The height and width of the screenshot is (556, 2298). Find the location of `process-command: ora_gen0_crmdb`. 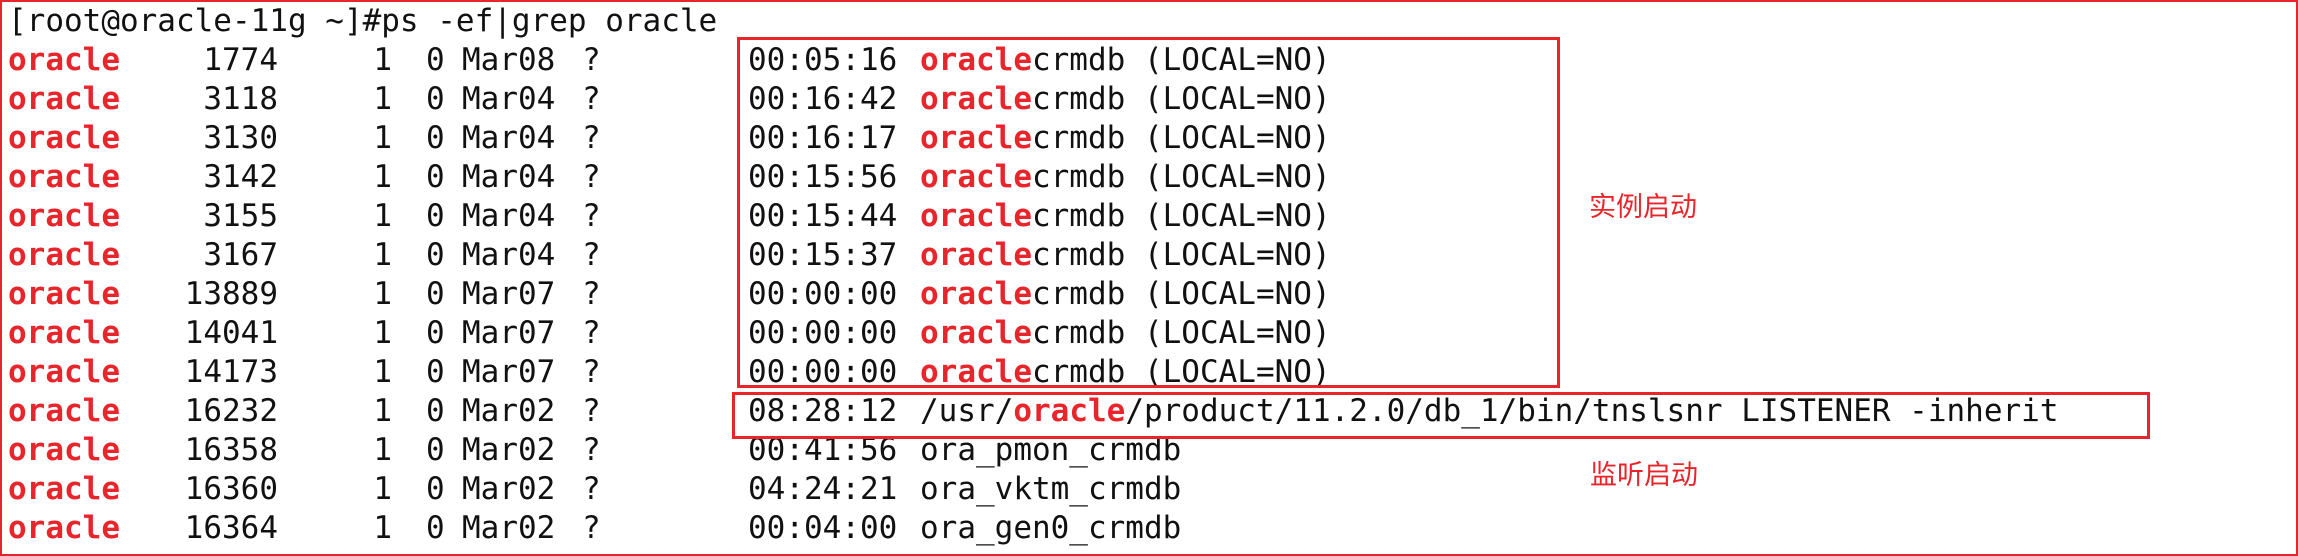

process-command: ora_gen0_crmdb is located at coordinates (1050, 528).